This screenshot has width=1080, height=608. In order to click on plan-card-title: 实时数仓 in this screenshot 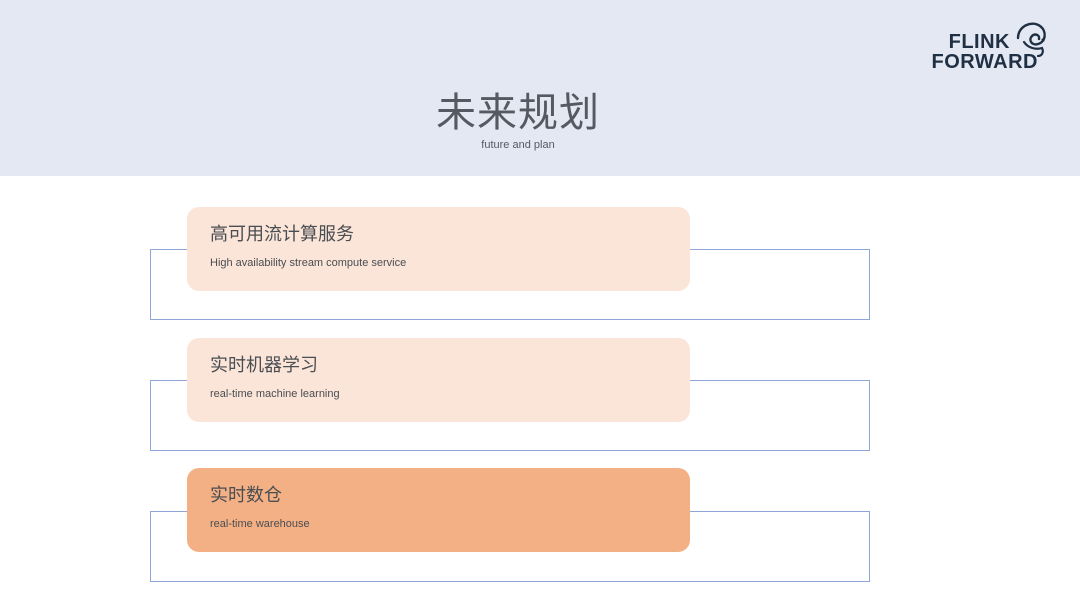, I will do `click(246, 495)`.